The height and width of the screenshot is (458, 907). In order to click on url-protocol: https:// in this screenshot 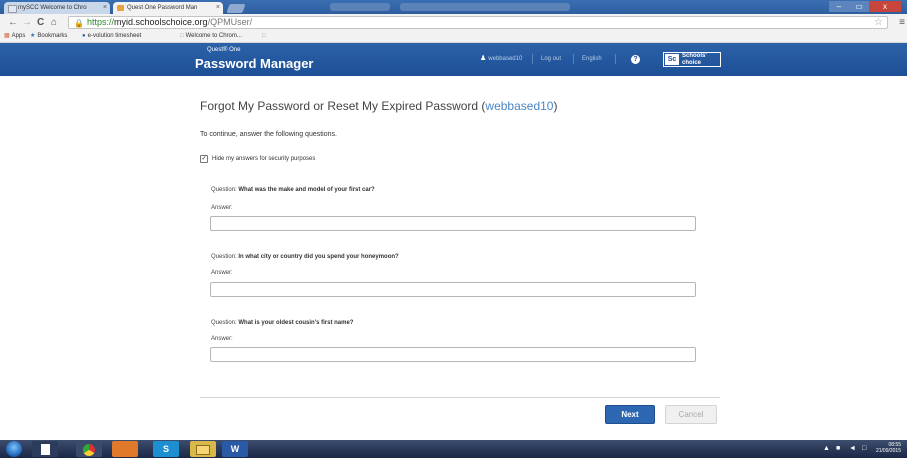, I will do `click(101, 22)`.